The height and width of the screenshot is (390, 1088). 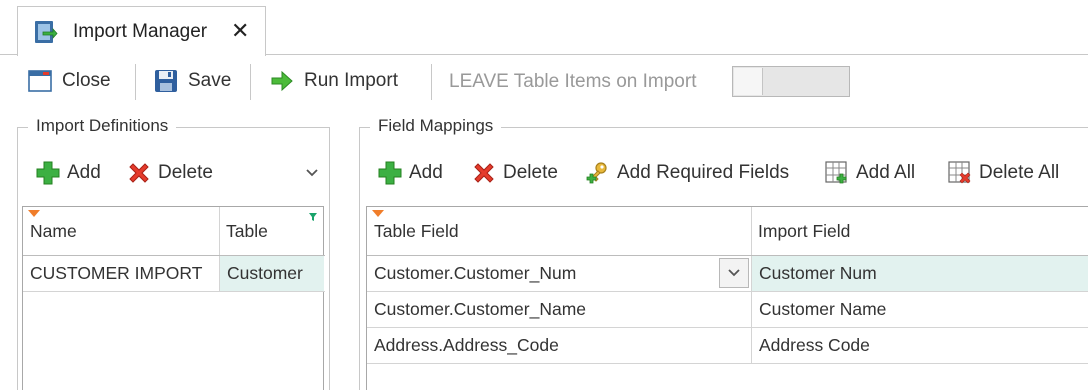 I want to click on add-all-label: Add All, so click(x=886, y=172).